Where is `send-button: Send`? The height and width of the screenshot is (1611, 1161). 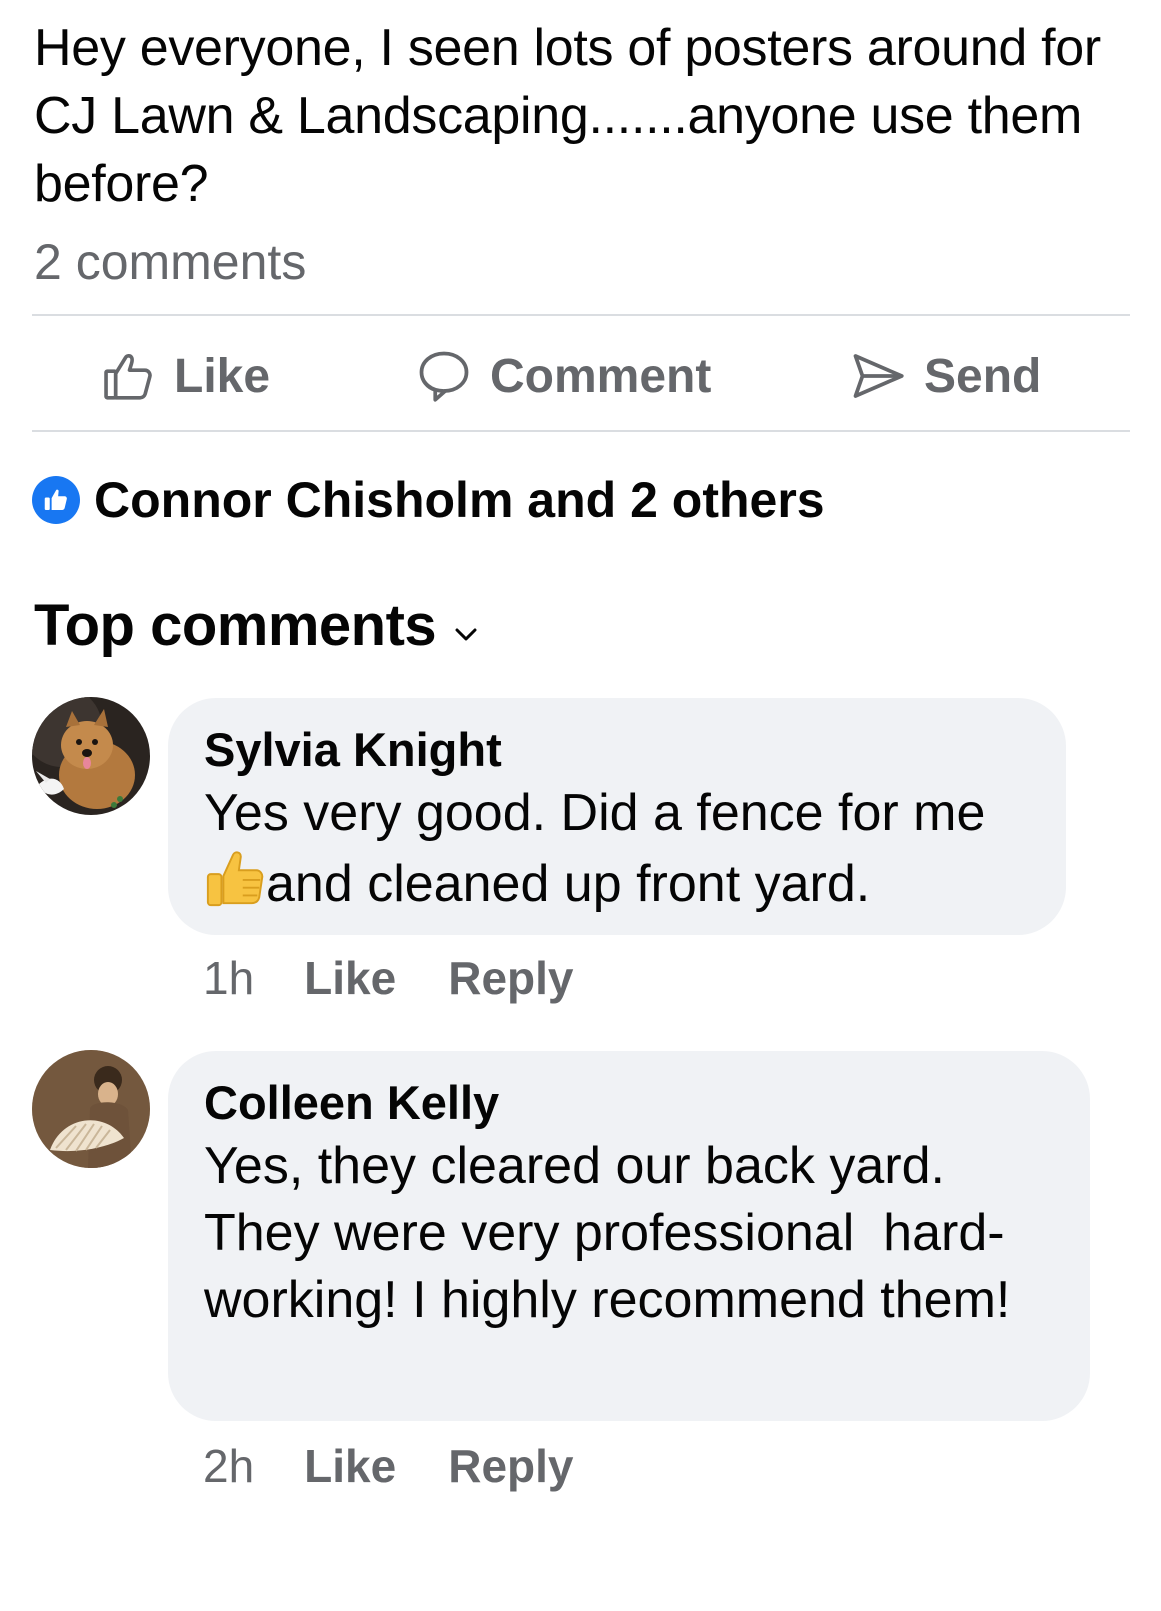
send-button: Send is located at coordinates (944, 376).